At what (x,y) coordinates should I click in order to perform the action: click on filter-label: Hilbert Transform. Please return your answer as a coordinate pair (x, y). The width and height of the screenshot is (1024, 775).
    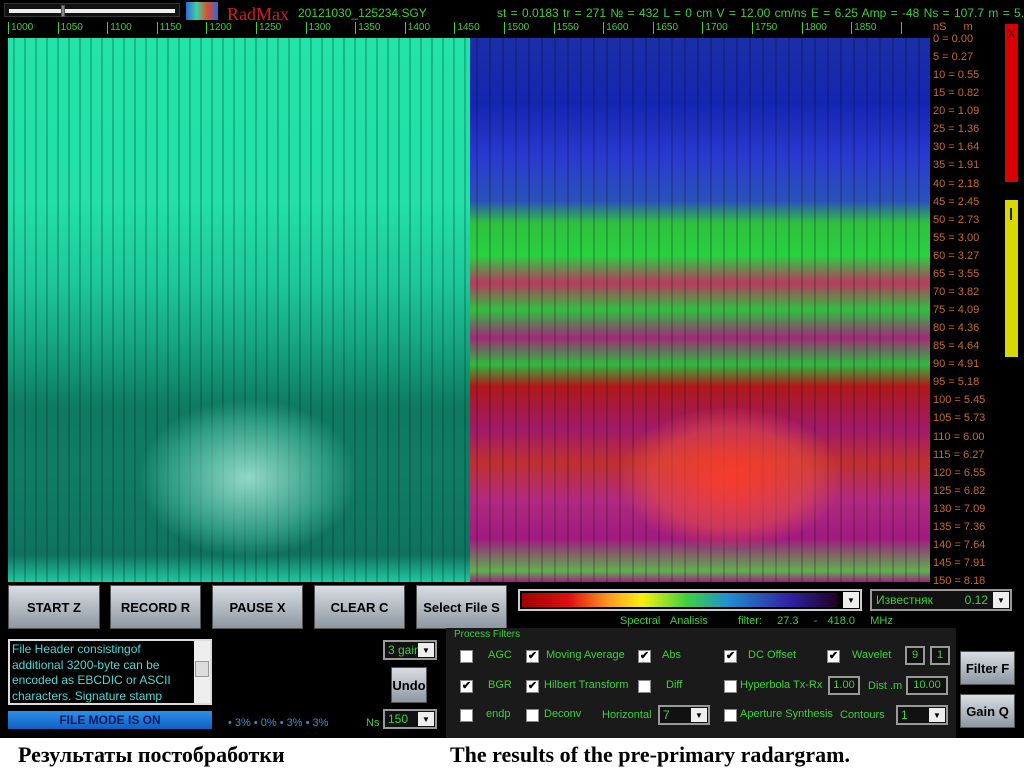
    Looking at the image, I should click on (586, 685).